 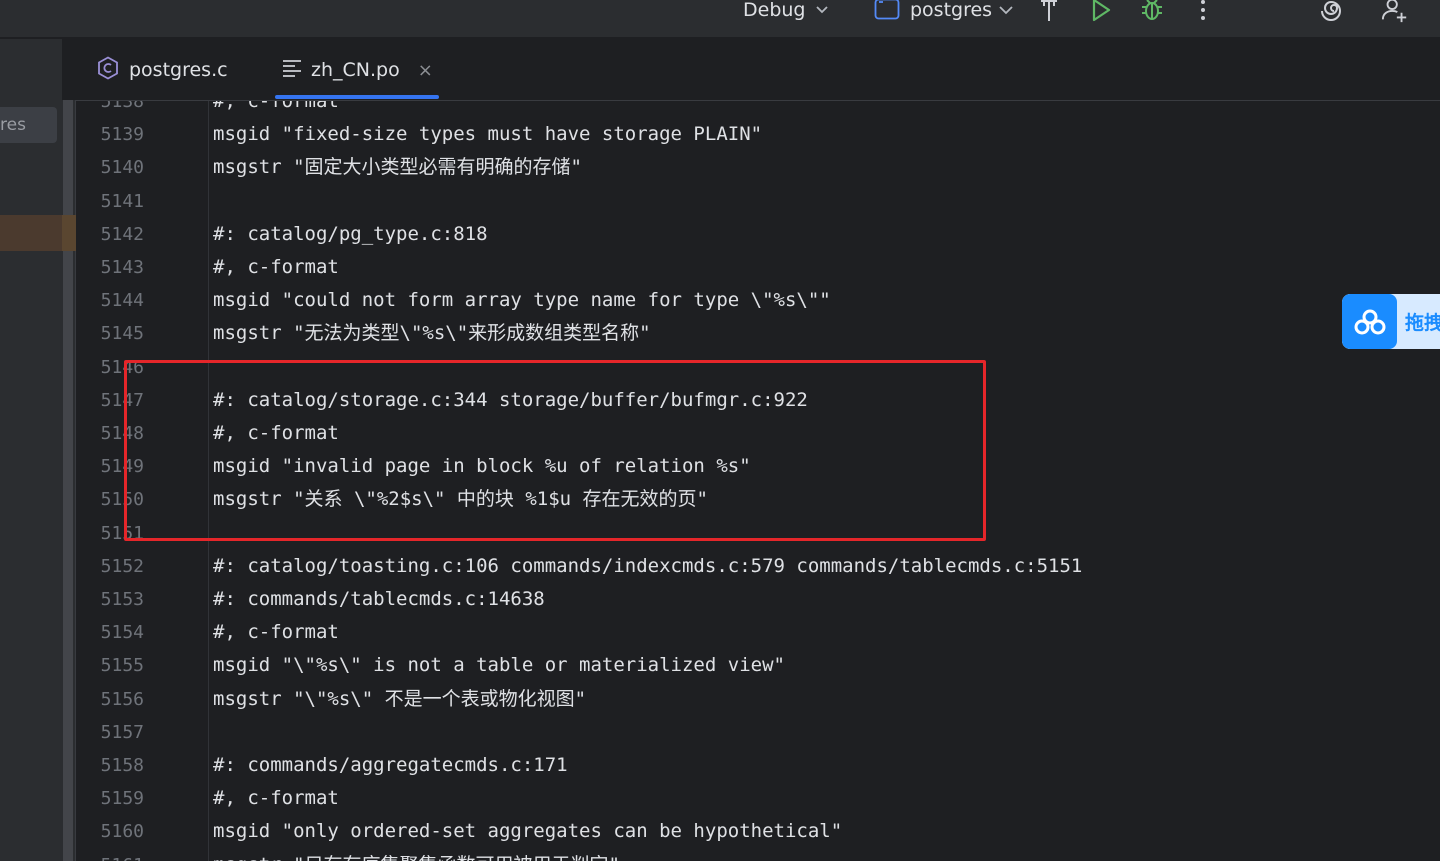 What do you see at coordinates (122, 566) in the screenshot?
I see `line-number: 5152` at bounding box center [122, 566].